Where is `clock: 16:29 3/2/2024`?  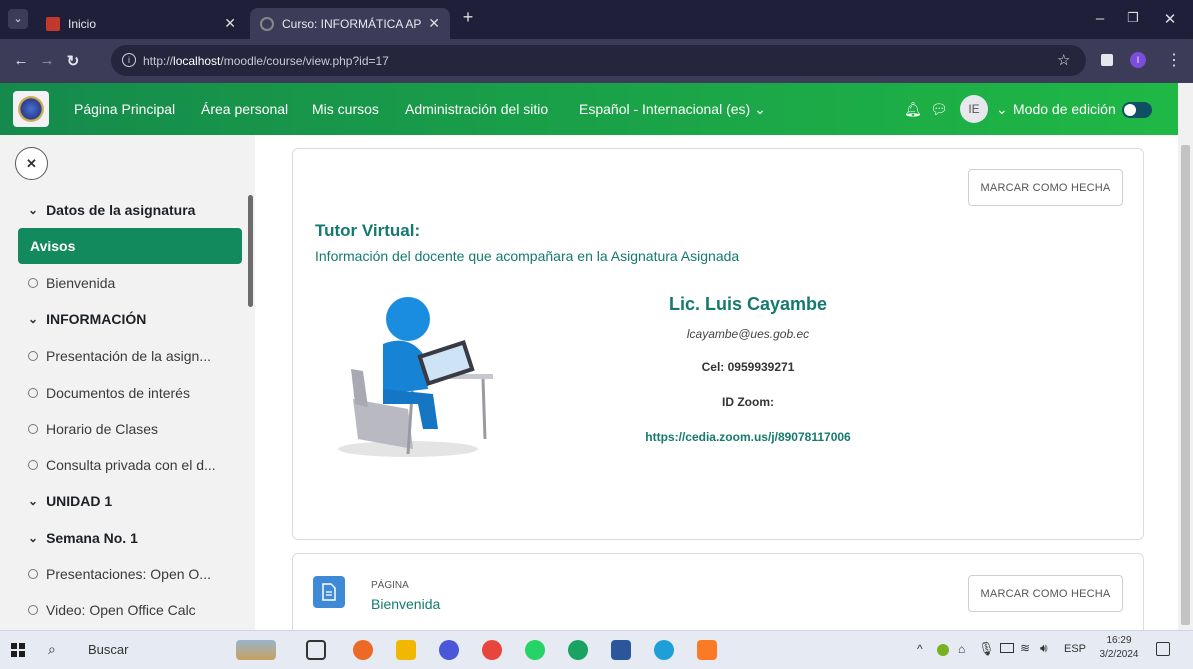 clock: 16:29 3/2/2024 is located at coordinates (1119, 648).